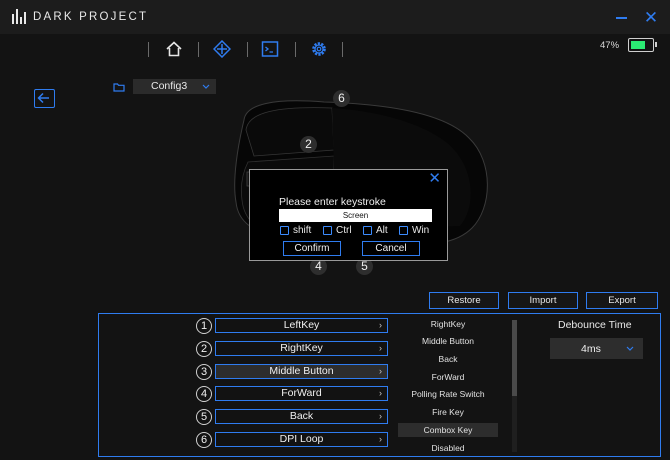 The image size is (670, 460). What do you see at coordinates (341, 98) in the screenshot?
I see `button-badge-6: 6` at bounding box center [341, 98].